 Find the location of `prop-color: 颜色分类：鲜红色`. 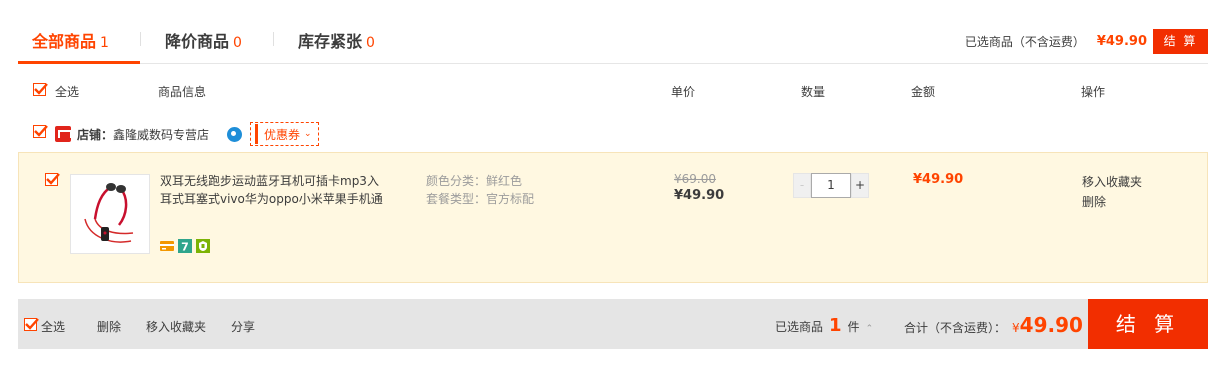

prop-color: 颜色分类：鲜红色 is located at coordinates (474, 181).